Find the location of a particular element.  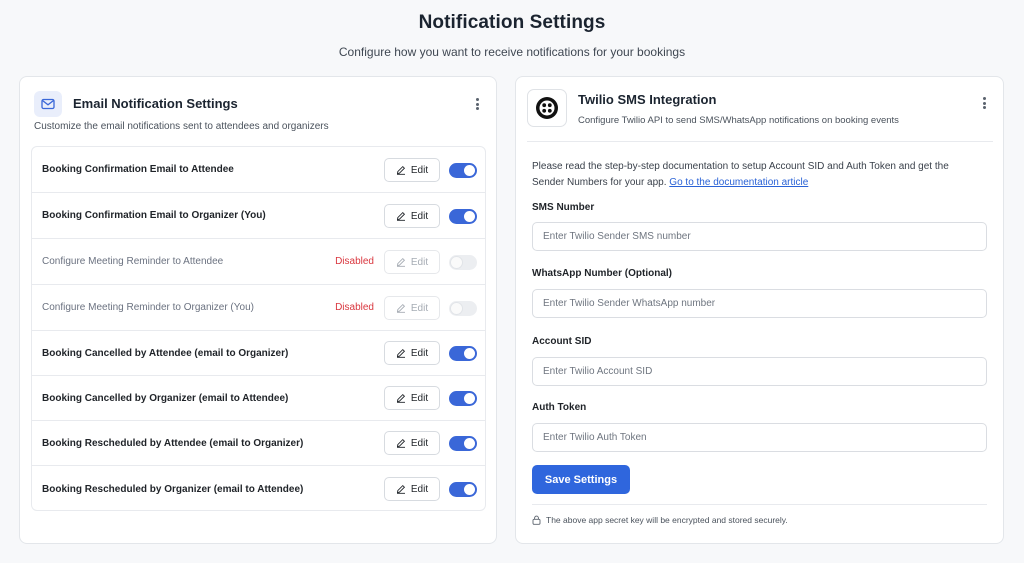

documentation-link: Go to the documentation article is located at coordinates (738, 182).